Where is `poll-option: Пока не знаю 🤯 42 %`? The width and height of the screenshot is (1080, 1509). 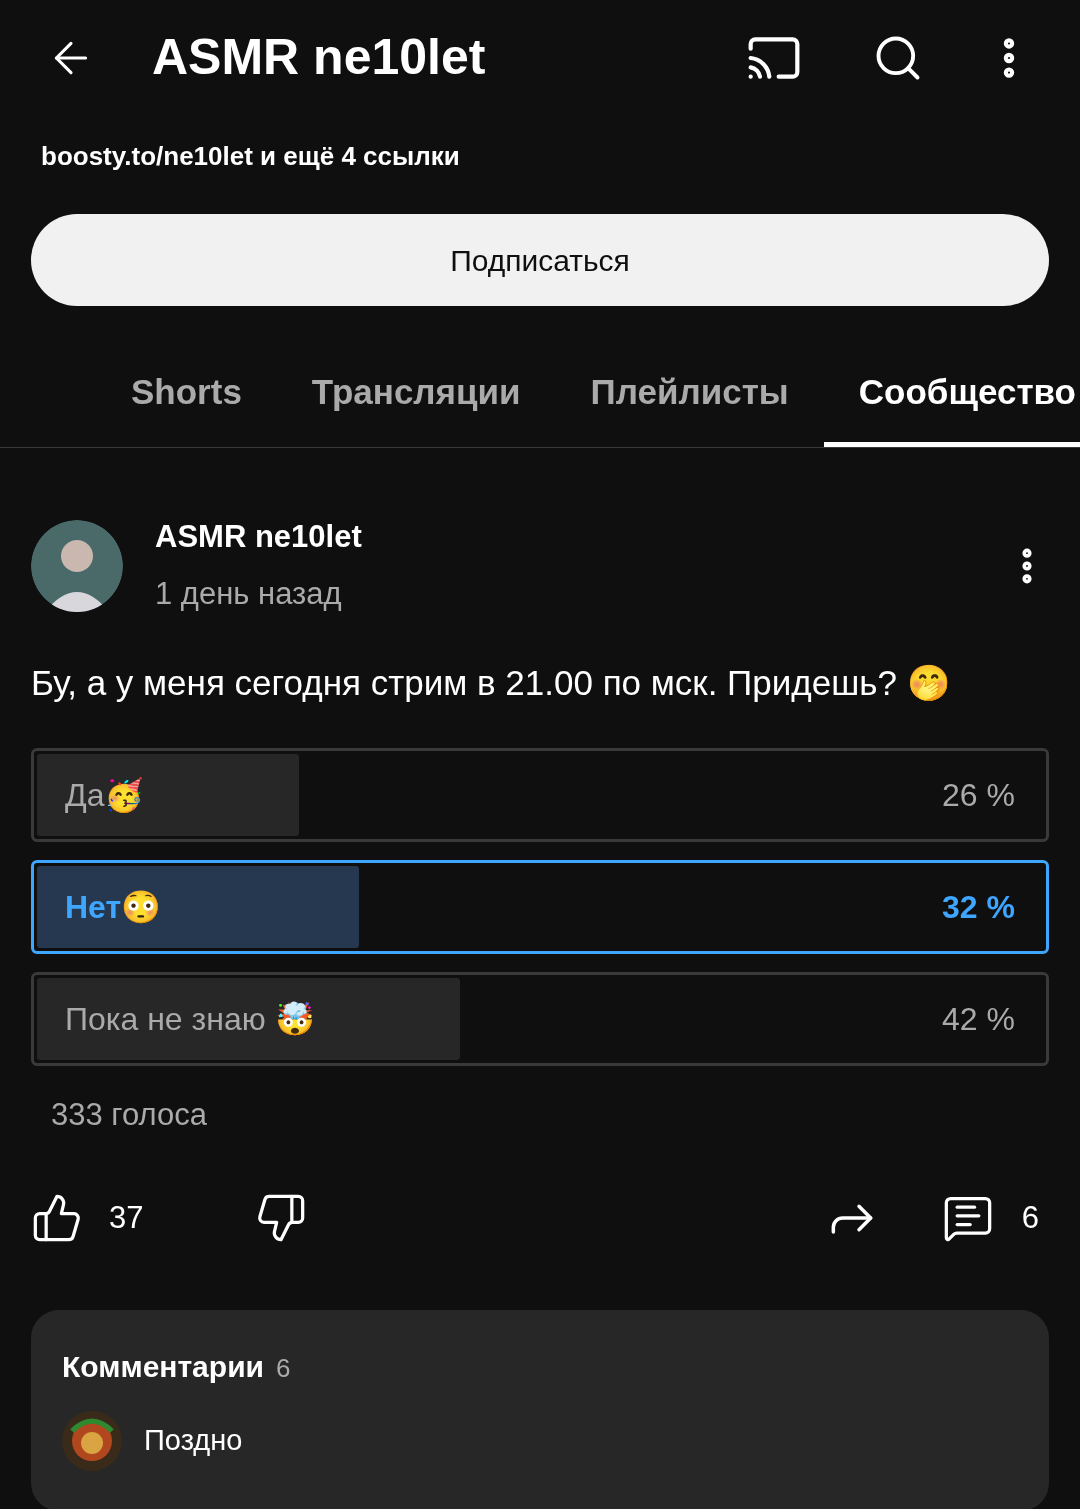 poll-option: Пока не знаю 🤯 42 % is located at coordinates (540, 1018).